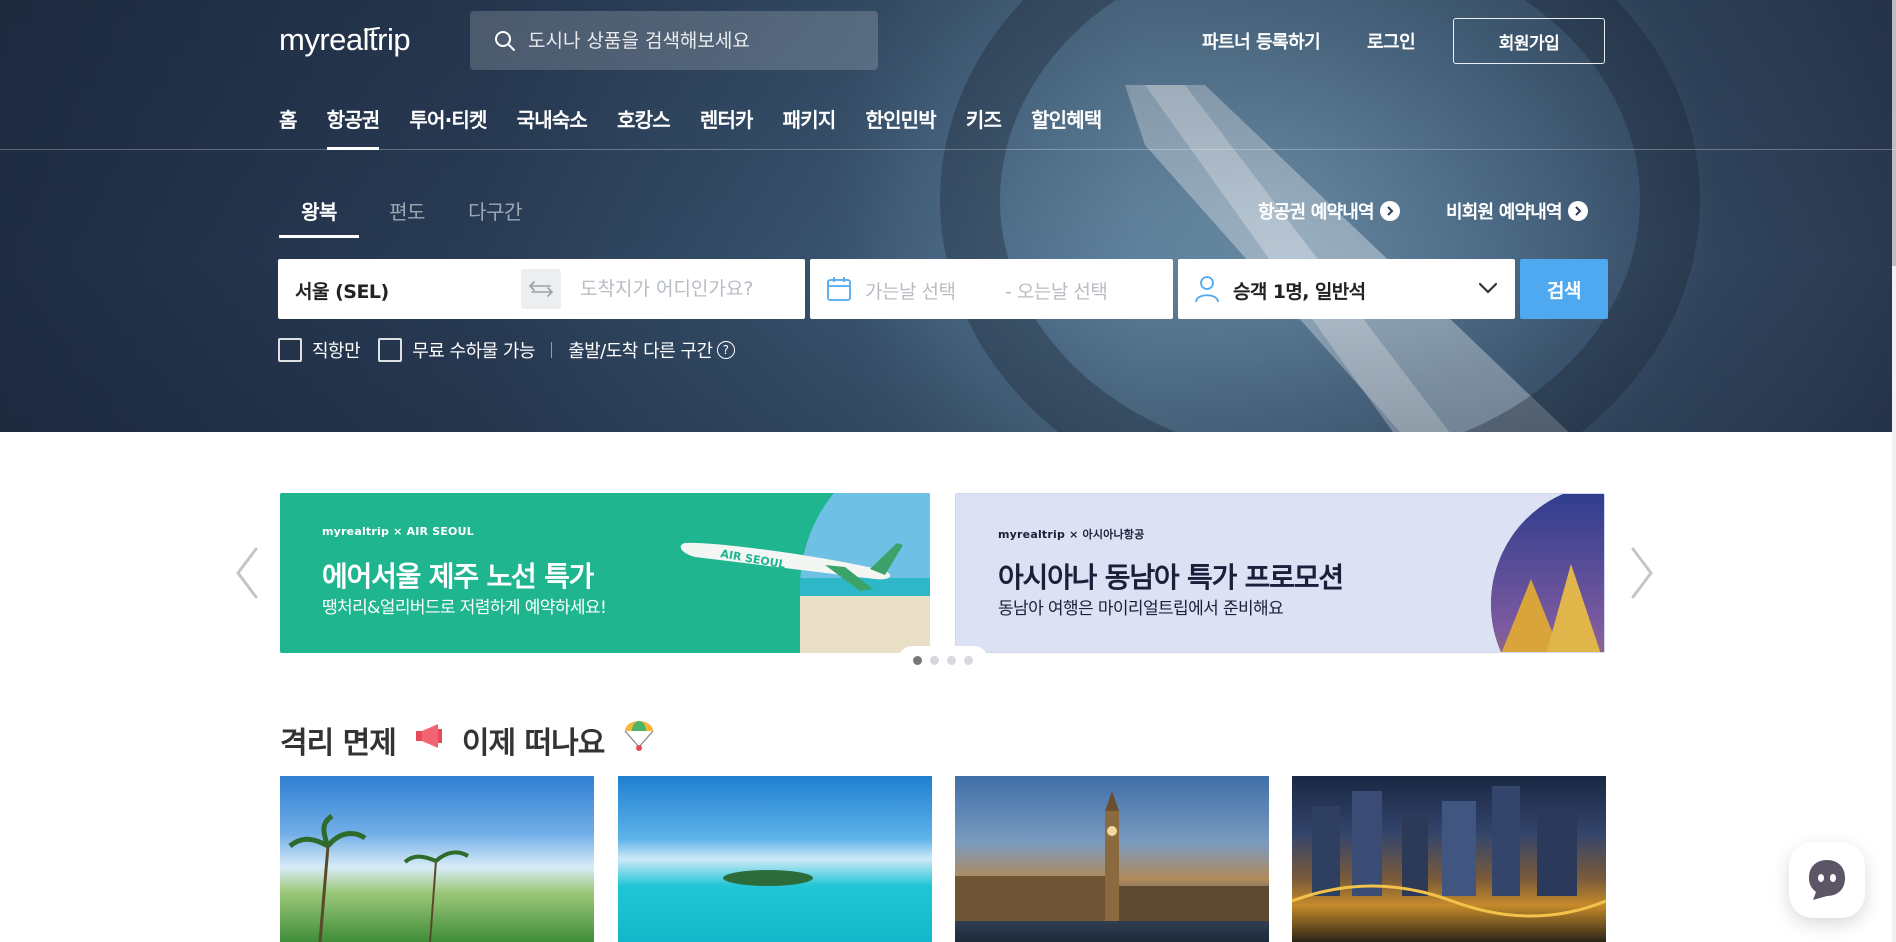  Describe the element at coordinates (810, 127) in the screenshot. I see `nav-item-package: 패키지` at that location.